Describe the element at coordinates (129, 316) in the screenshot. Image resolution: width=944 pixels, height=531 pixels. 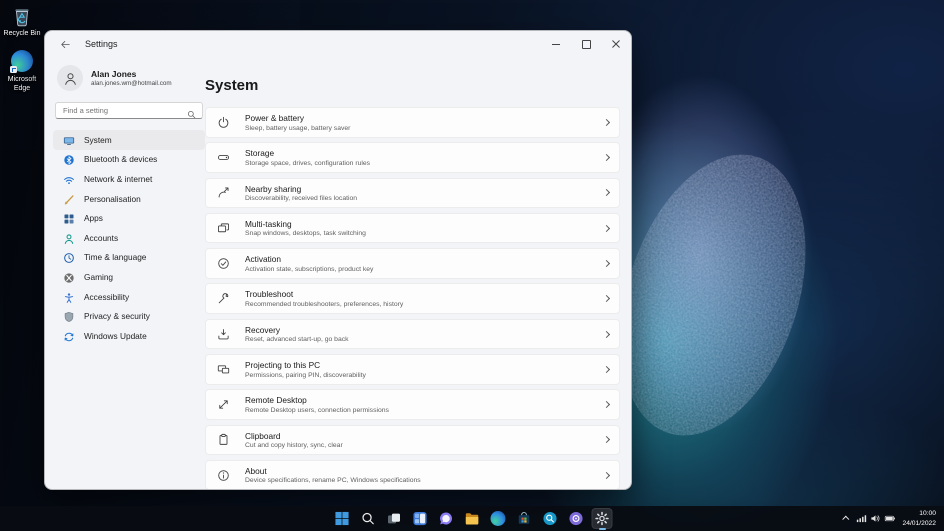
I see `sidebar-item-privacy-security: Privacy & security` at that location.